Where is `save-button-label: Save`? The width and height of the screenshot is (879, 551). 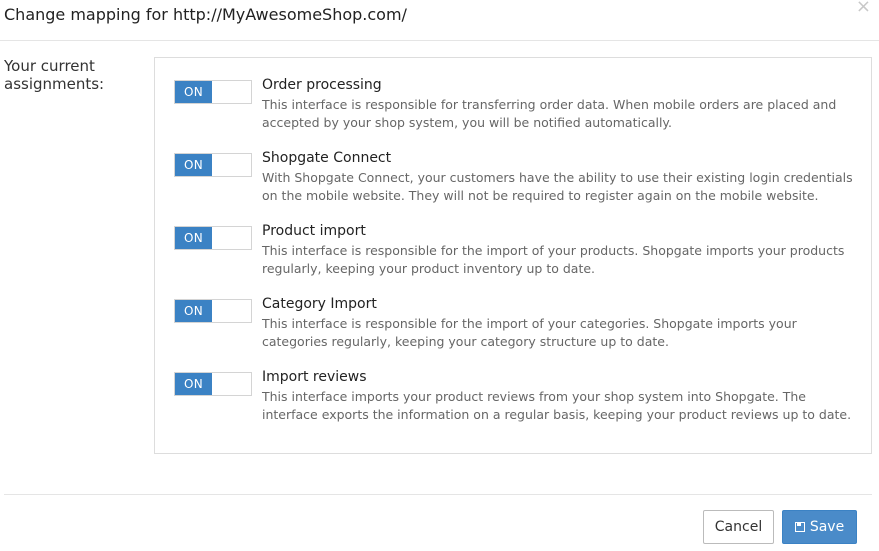 save-button-label: Save is located at coordinates (827, 527).